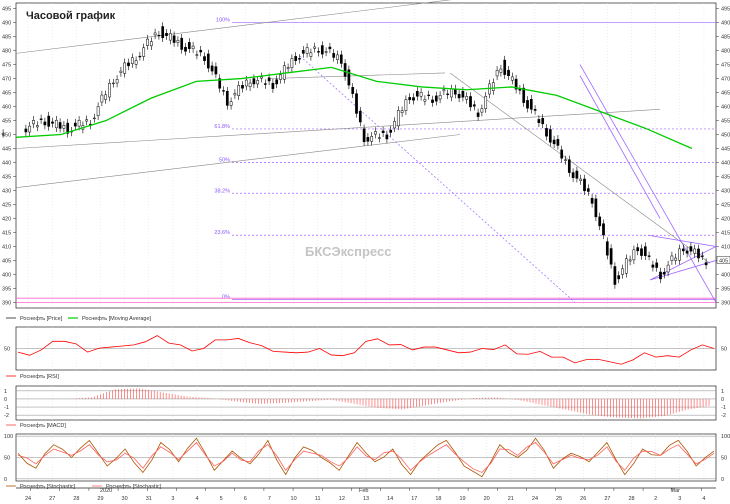  I want to click on y-tick-label: 415, so click(725, 233).